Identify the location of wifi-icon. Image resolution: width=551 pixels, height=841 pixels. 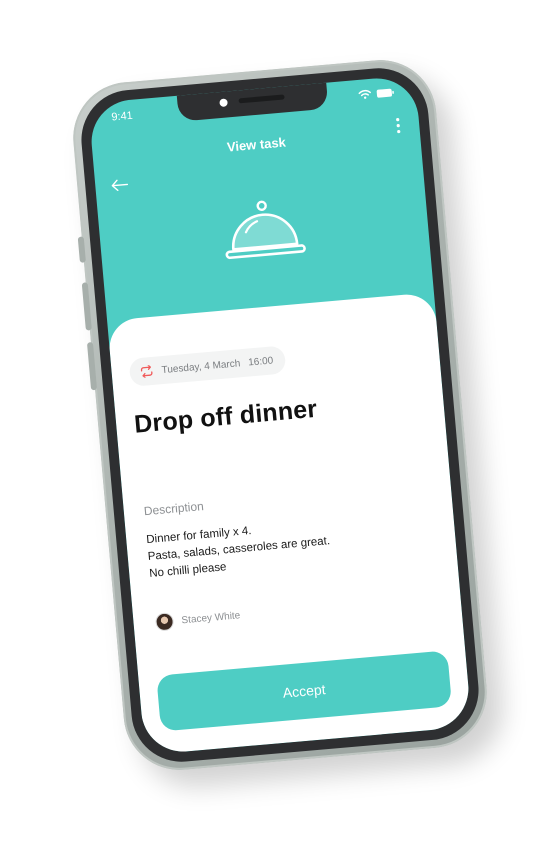
(365, 94).